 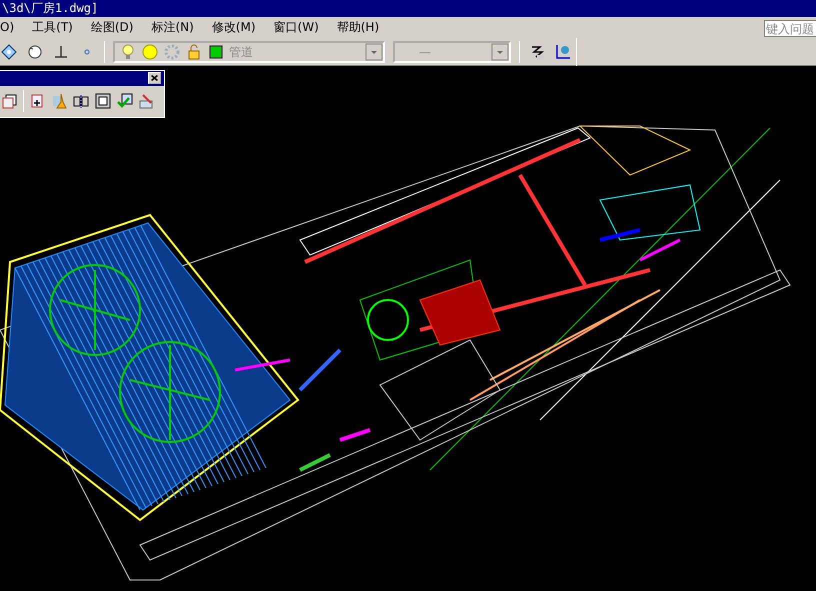 What do you see at coordinates (172, 27) in the screenshot?
I see `menu-item: 标注(N)` at bounding box center [172, 27].